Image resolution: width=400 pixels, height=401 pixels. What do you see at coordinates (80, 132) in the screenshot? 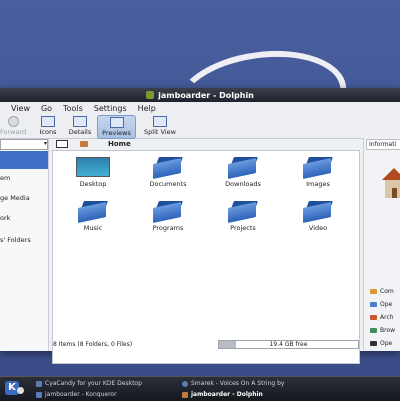
I see `details-view-label: Details` at bounding box center [80, 132].